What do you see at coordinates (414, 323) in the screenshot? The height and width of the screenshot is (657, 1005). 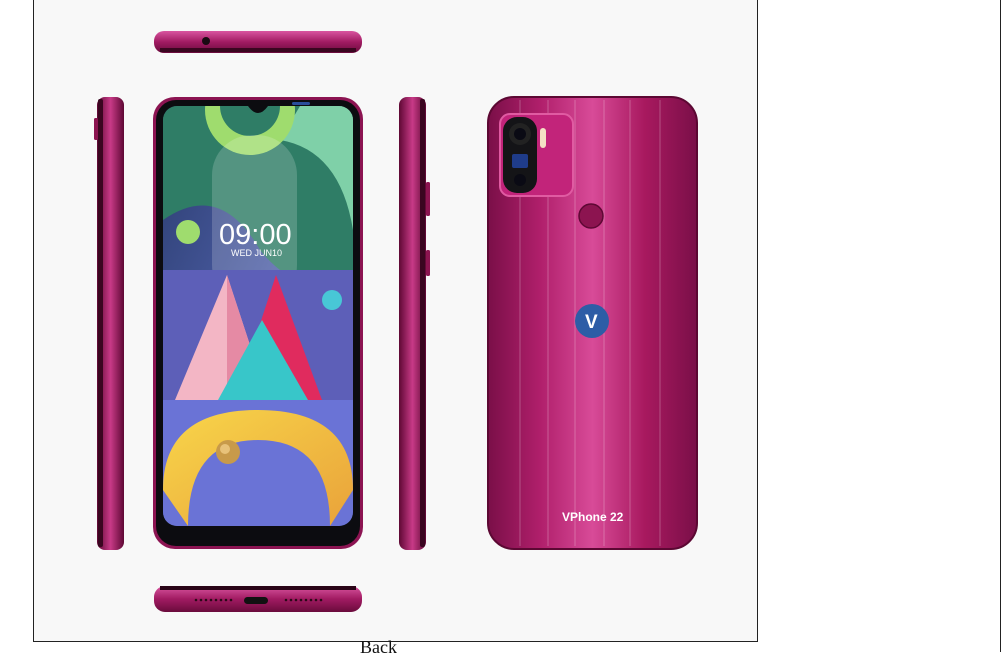 I see `phone-right-side` at bounding box center [414, 323].